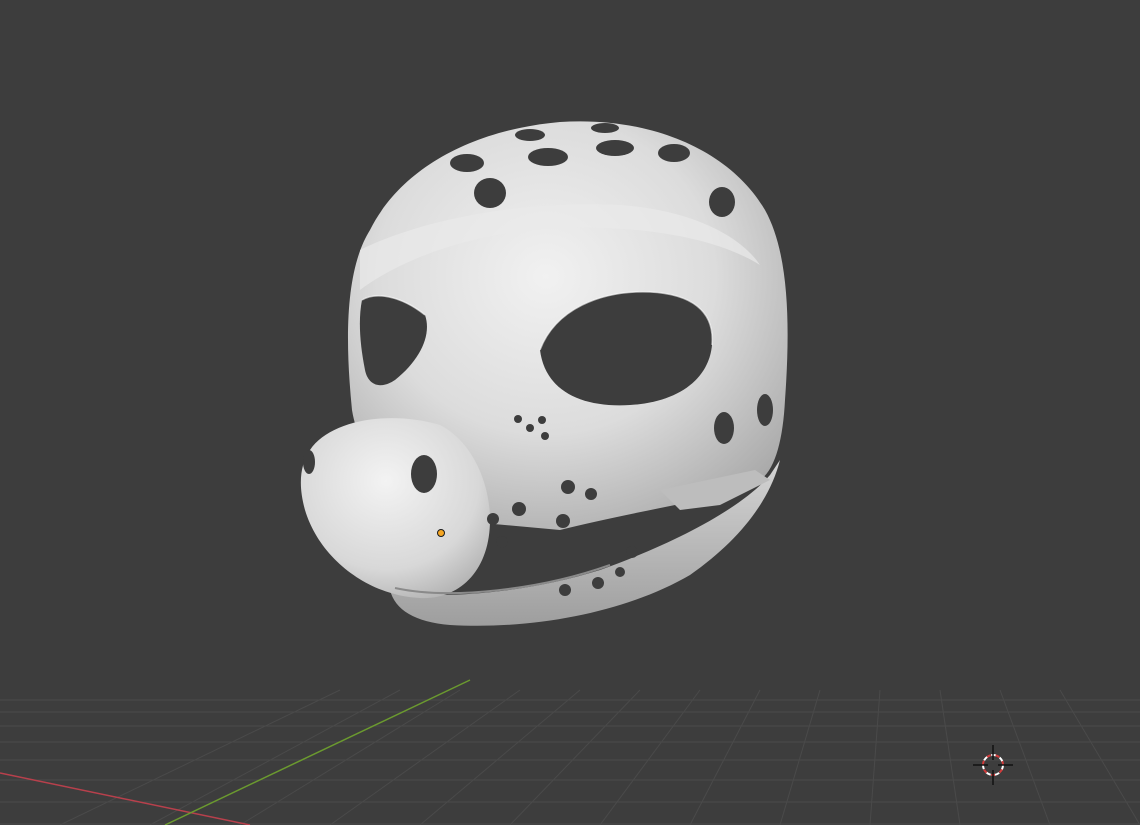  I want to click on 3d-cursor-icon, so click(993, 765).